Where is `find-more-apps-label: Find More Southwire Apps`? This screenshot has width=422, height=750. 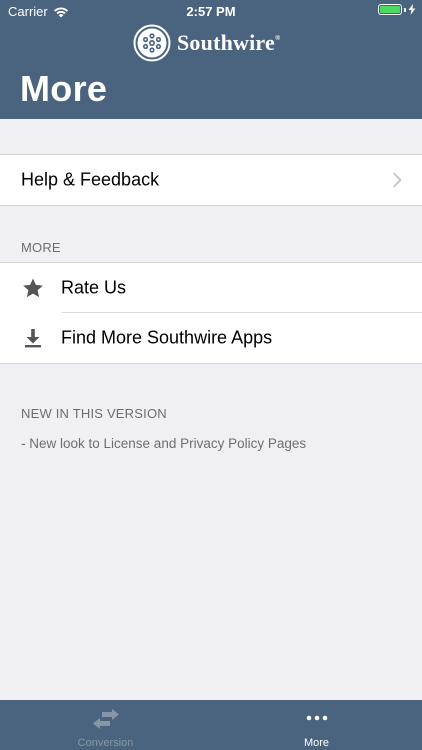 find-more-apps-label: Find More Southwire Apps is located at coordinates (167, 337).